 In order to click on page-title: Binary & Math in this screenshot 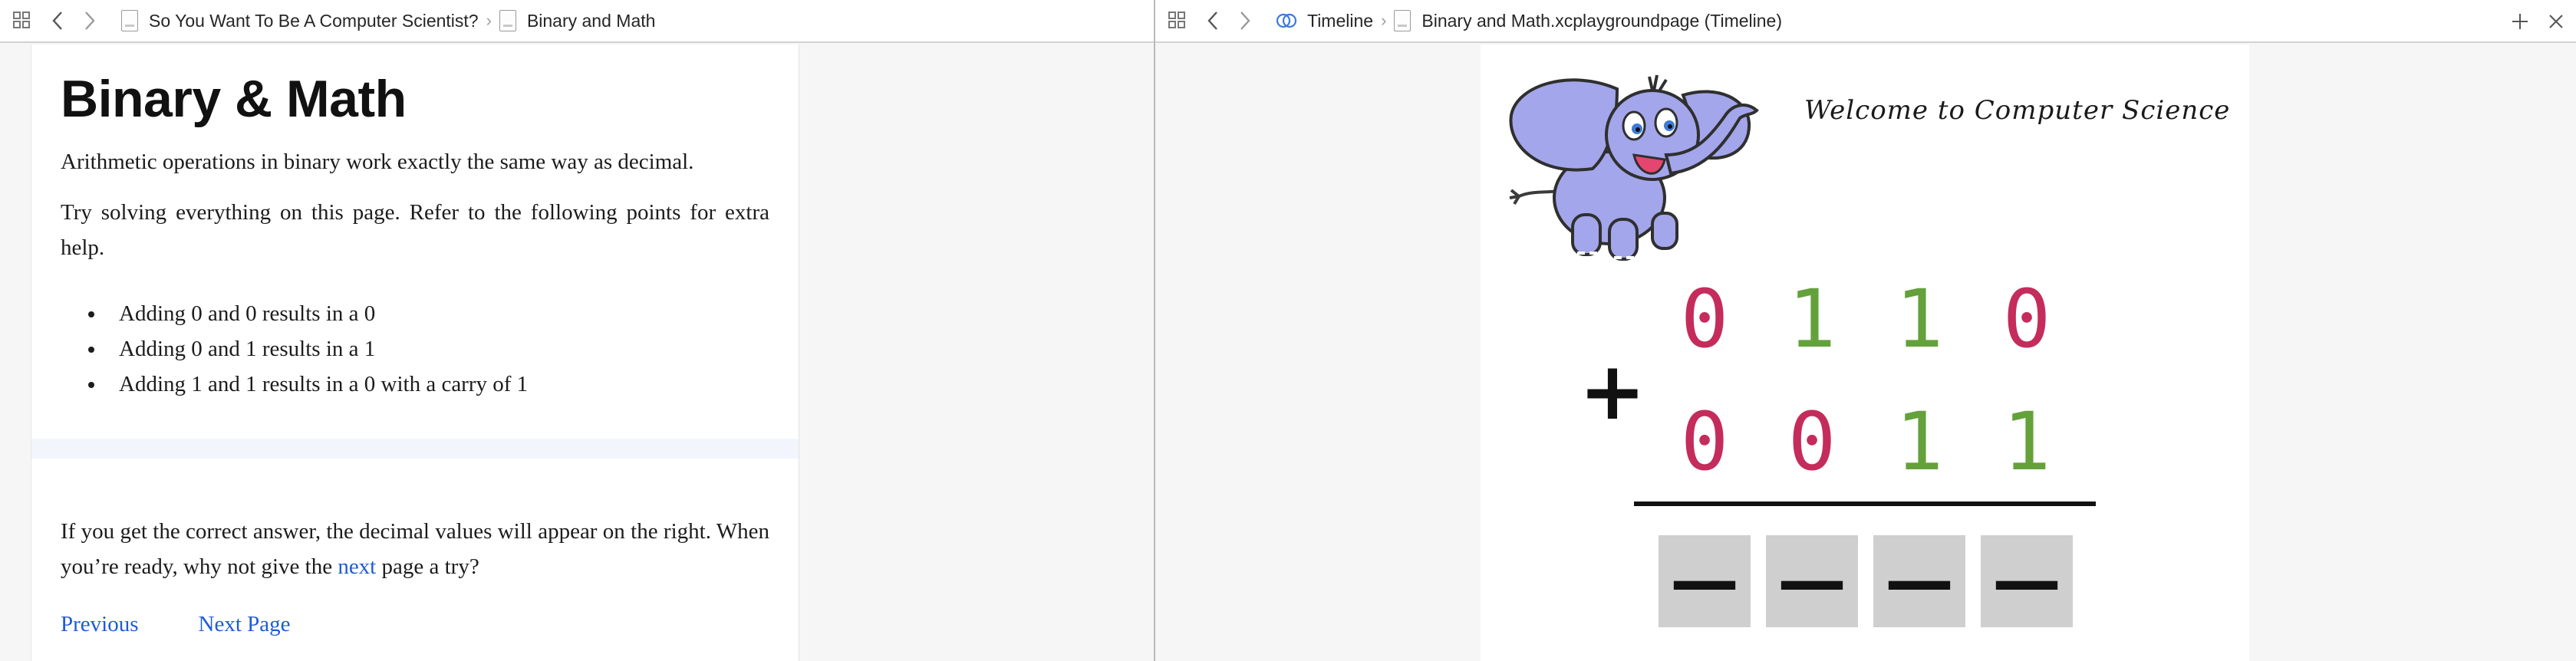, I will do `click(234, 99)`.